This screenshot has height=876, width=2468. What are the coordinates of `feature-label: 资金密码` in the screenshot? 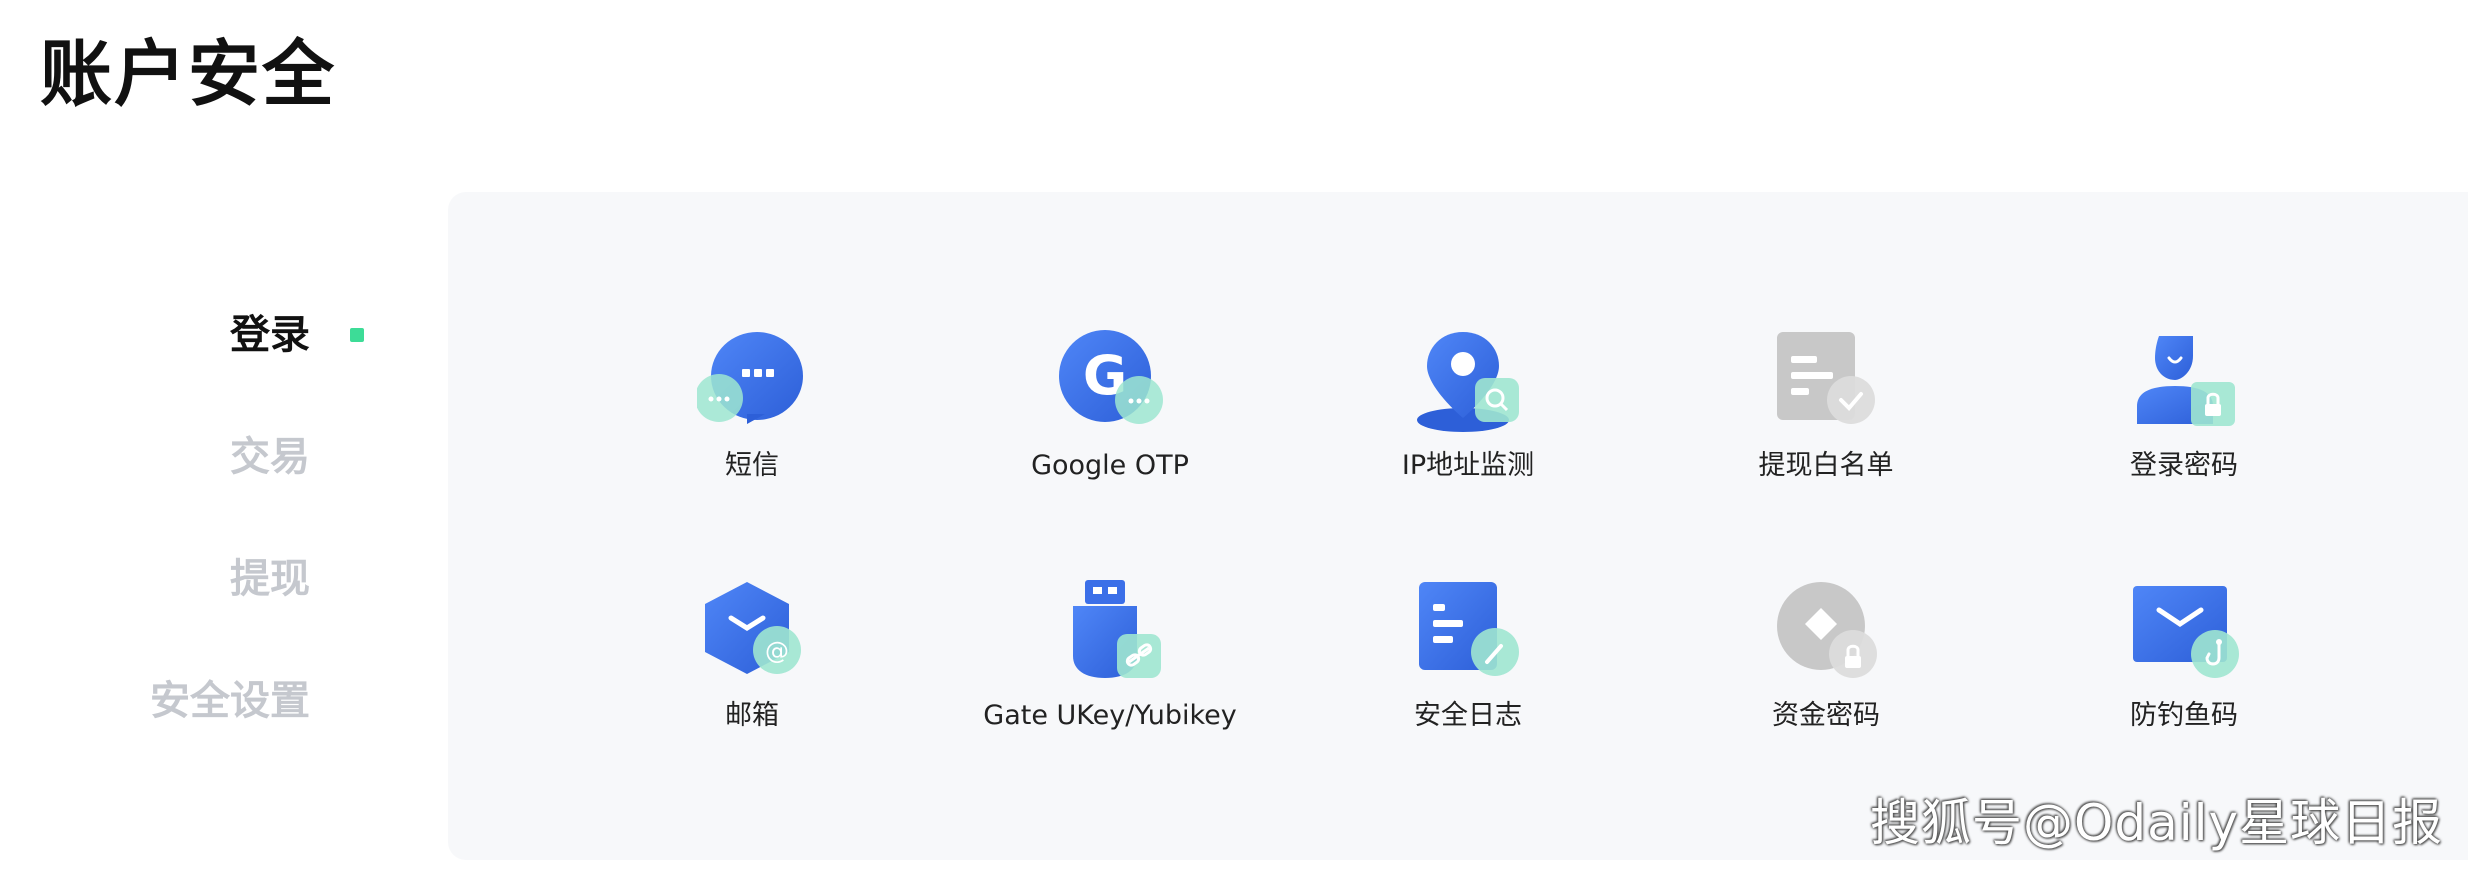 It's located at (1826, 715).